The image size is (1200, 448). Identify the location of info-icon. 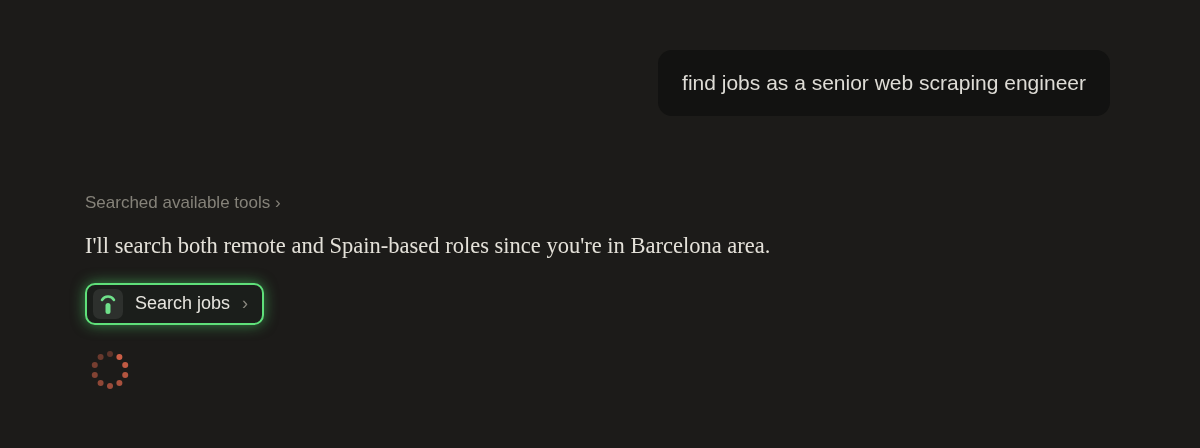
(108, 303).